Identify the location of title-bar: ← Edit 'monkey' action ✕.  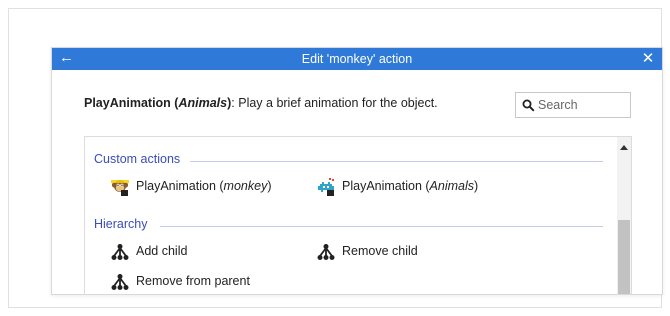
(357, 59).